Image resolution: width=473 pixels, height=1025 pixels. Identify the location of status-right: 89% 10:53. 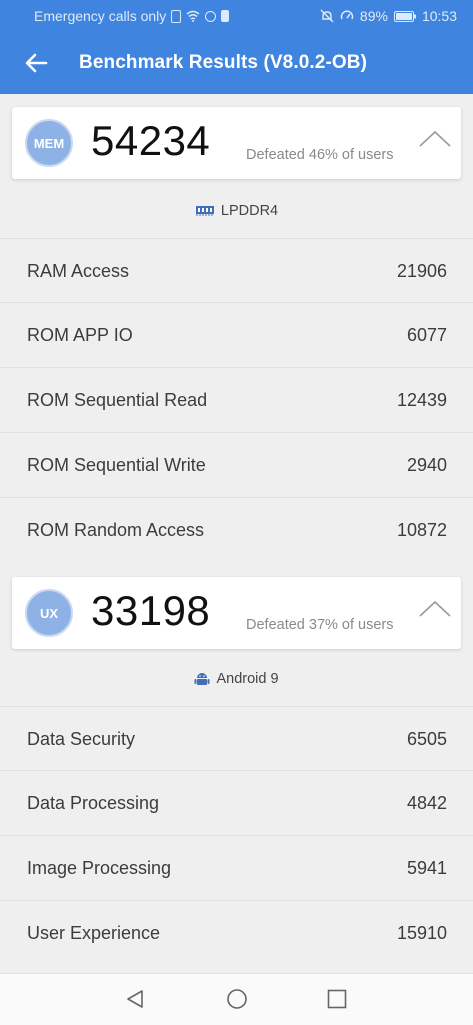
(388, 16).